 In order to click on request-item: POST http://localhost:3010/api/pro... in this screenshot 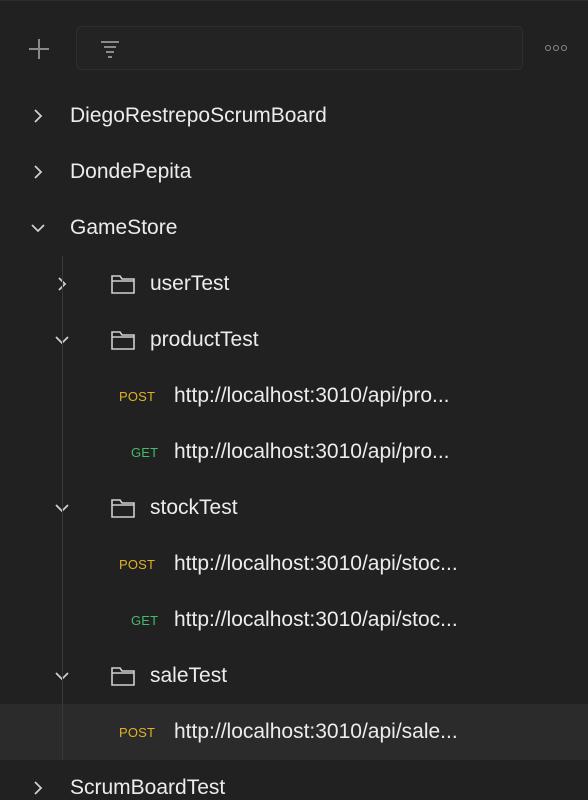, I will do `click(294, 396)`.